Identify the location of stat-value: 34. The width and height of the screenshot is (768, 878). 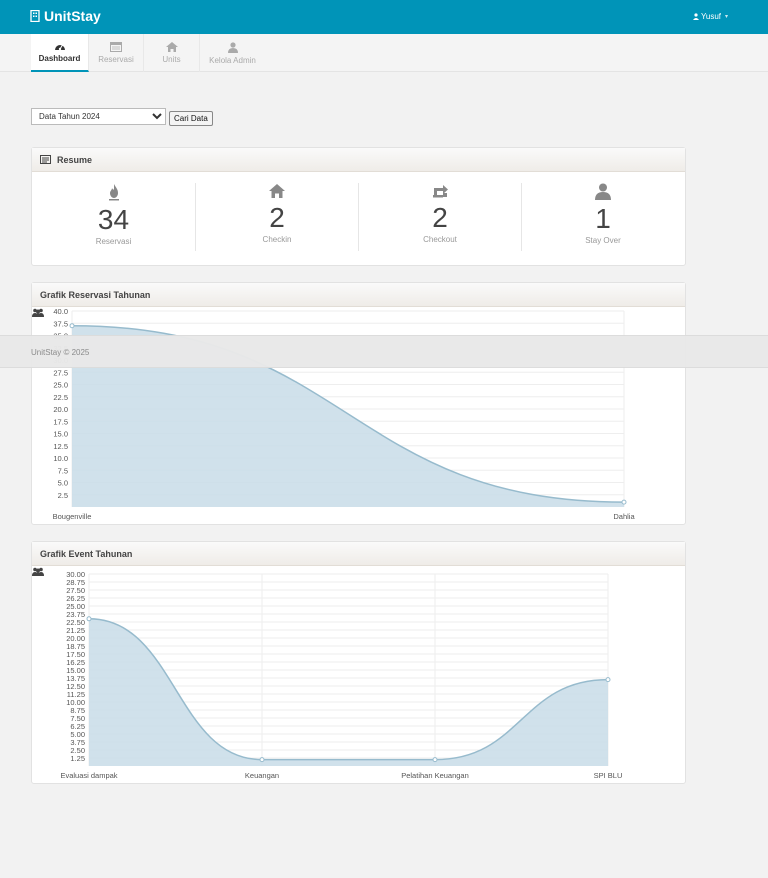
(113, 219).